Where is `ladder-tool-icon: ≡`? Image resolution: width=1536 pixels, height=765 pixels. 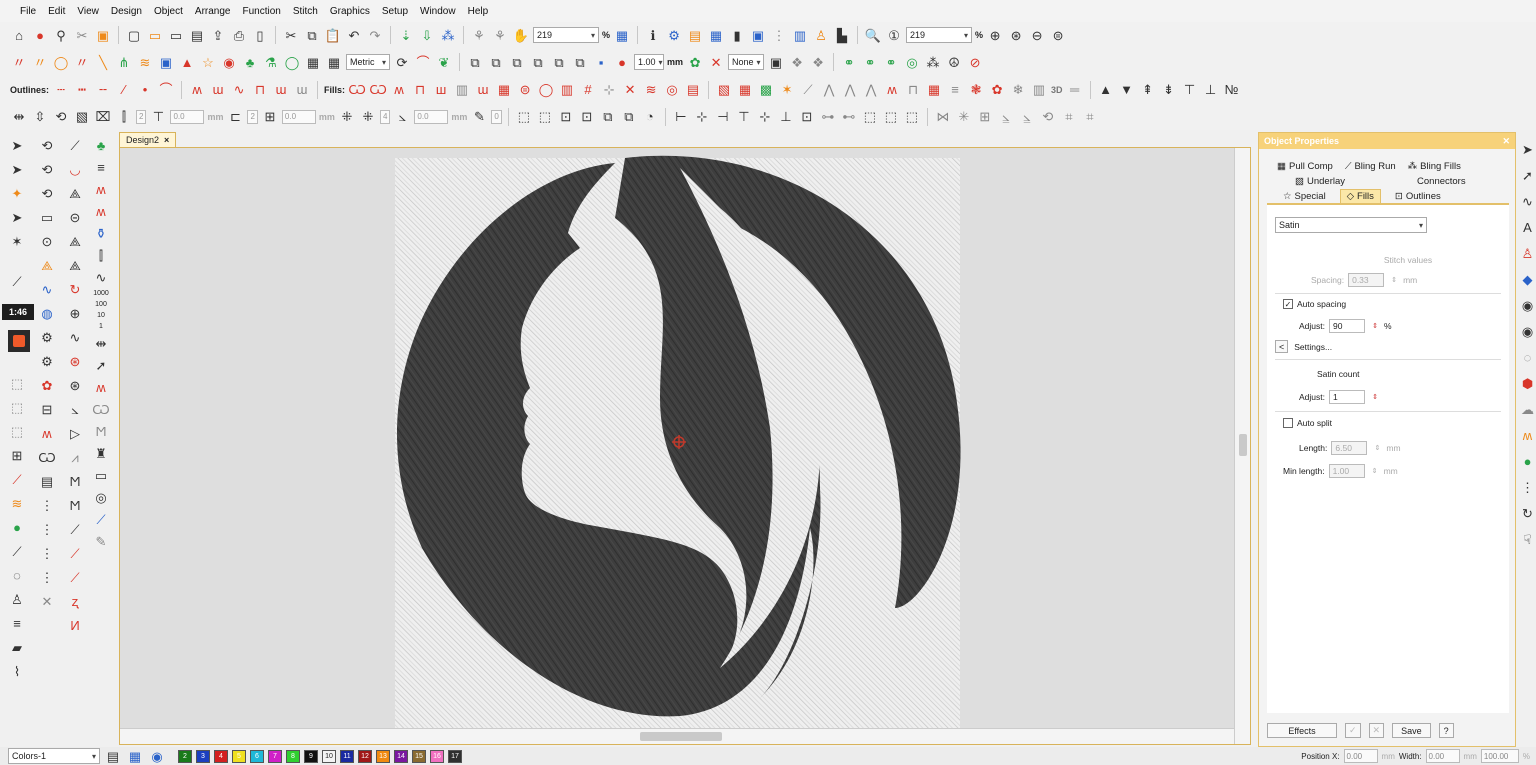
ladder-tool-icon: ≡ is located at coordinates (101, 167).